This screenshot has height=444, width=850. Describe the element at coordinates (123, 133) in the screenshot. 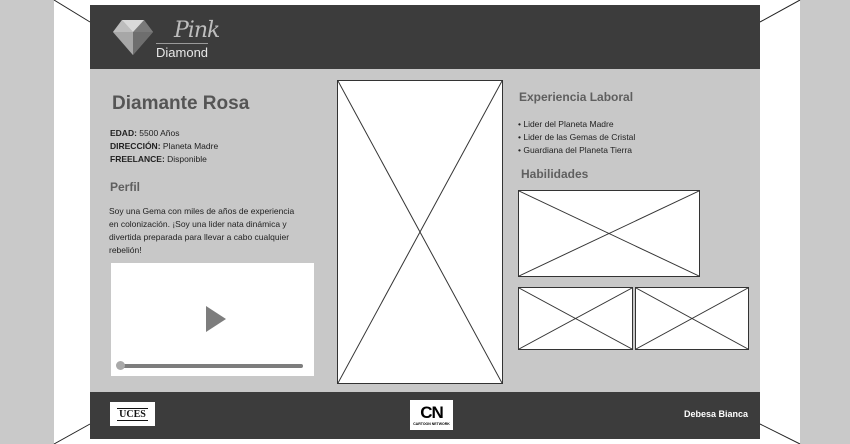

I see `info-edad-label: EDAD:` at that location.